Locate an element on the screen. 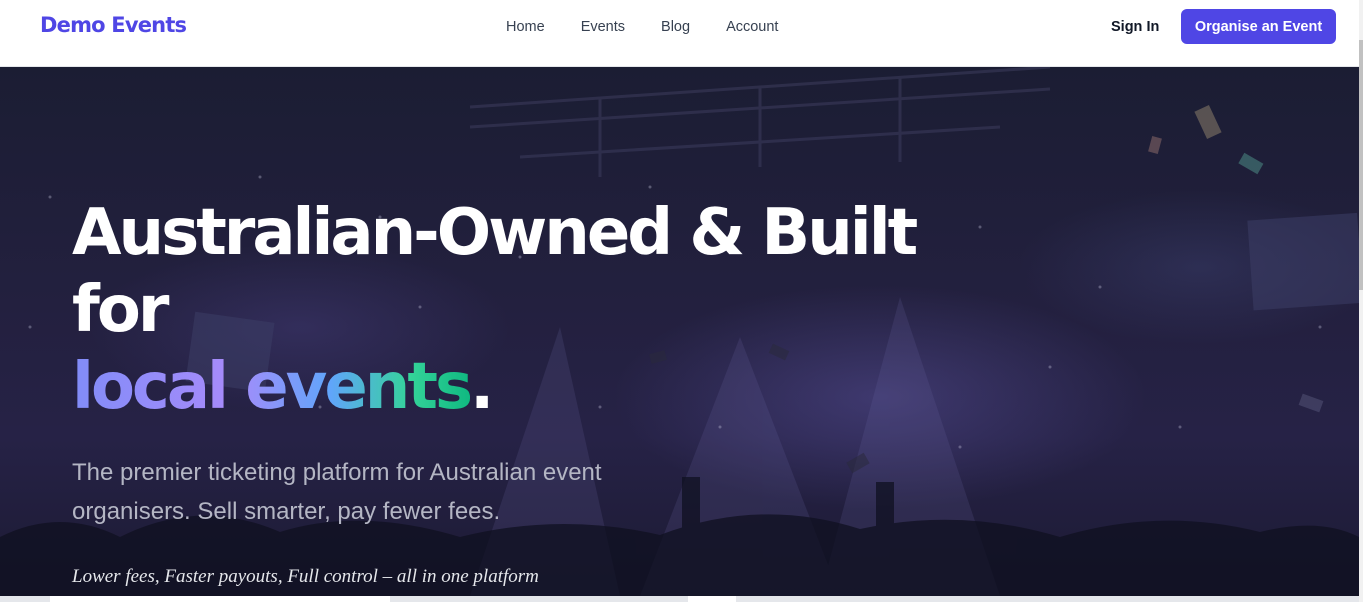 This screenshot has height=602, width=1363. nav-link-account: Account is located at coordinates (752, 27).